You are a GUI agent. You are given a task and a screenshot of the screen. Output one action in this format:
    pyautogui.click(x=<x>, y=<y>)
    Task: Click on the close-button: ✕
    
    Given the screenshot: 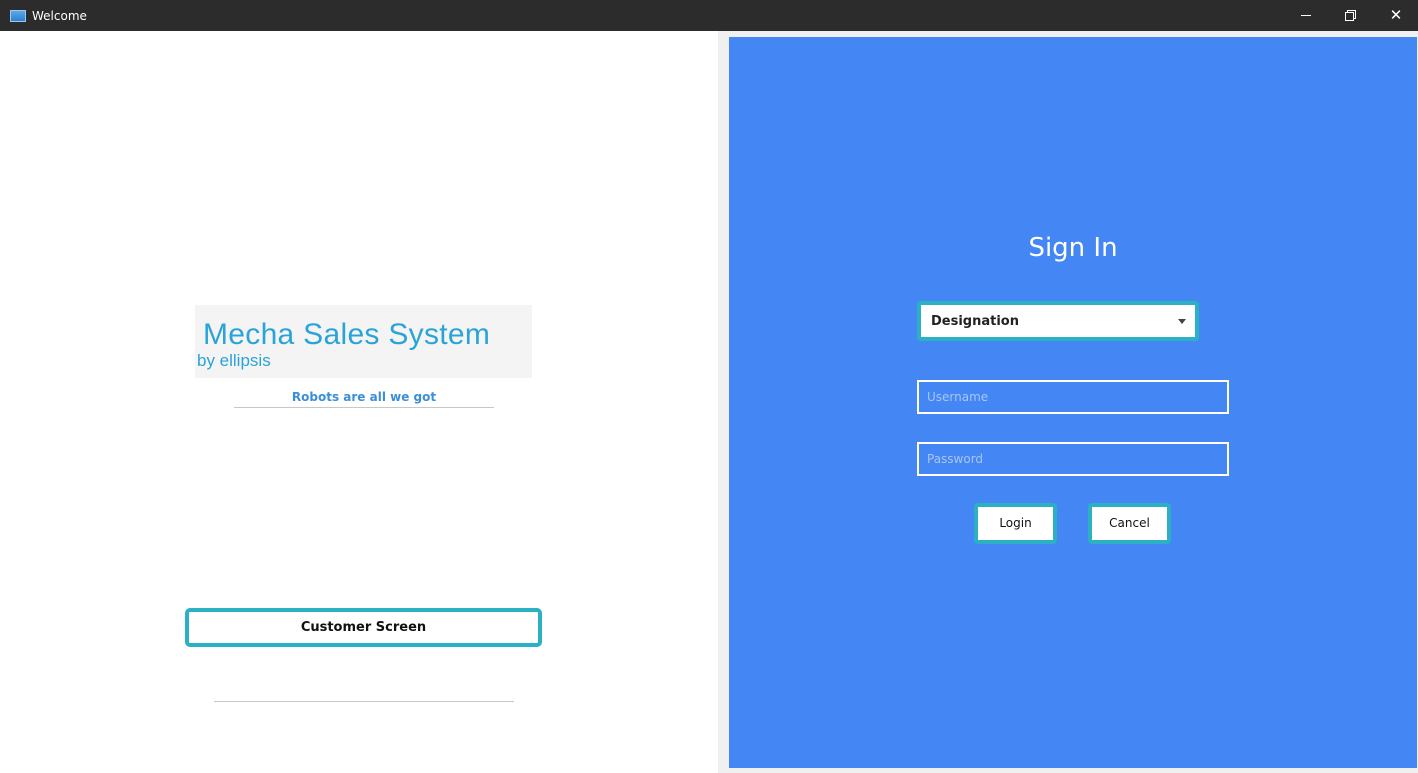 What is the action you would take?
    pyautogui.click(x=1395, y=15)
    